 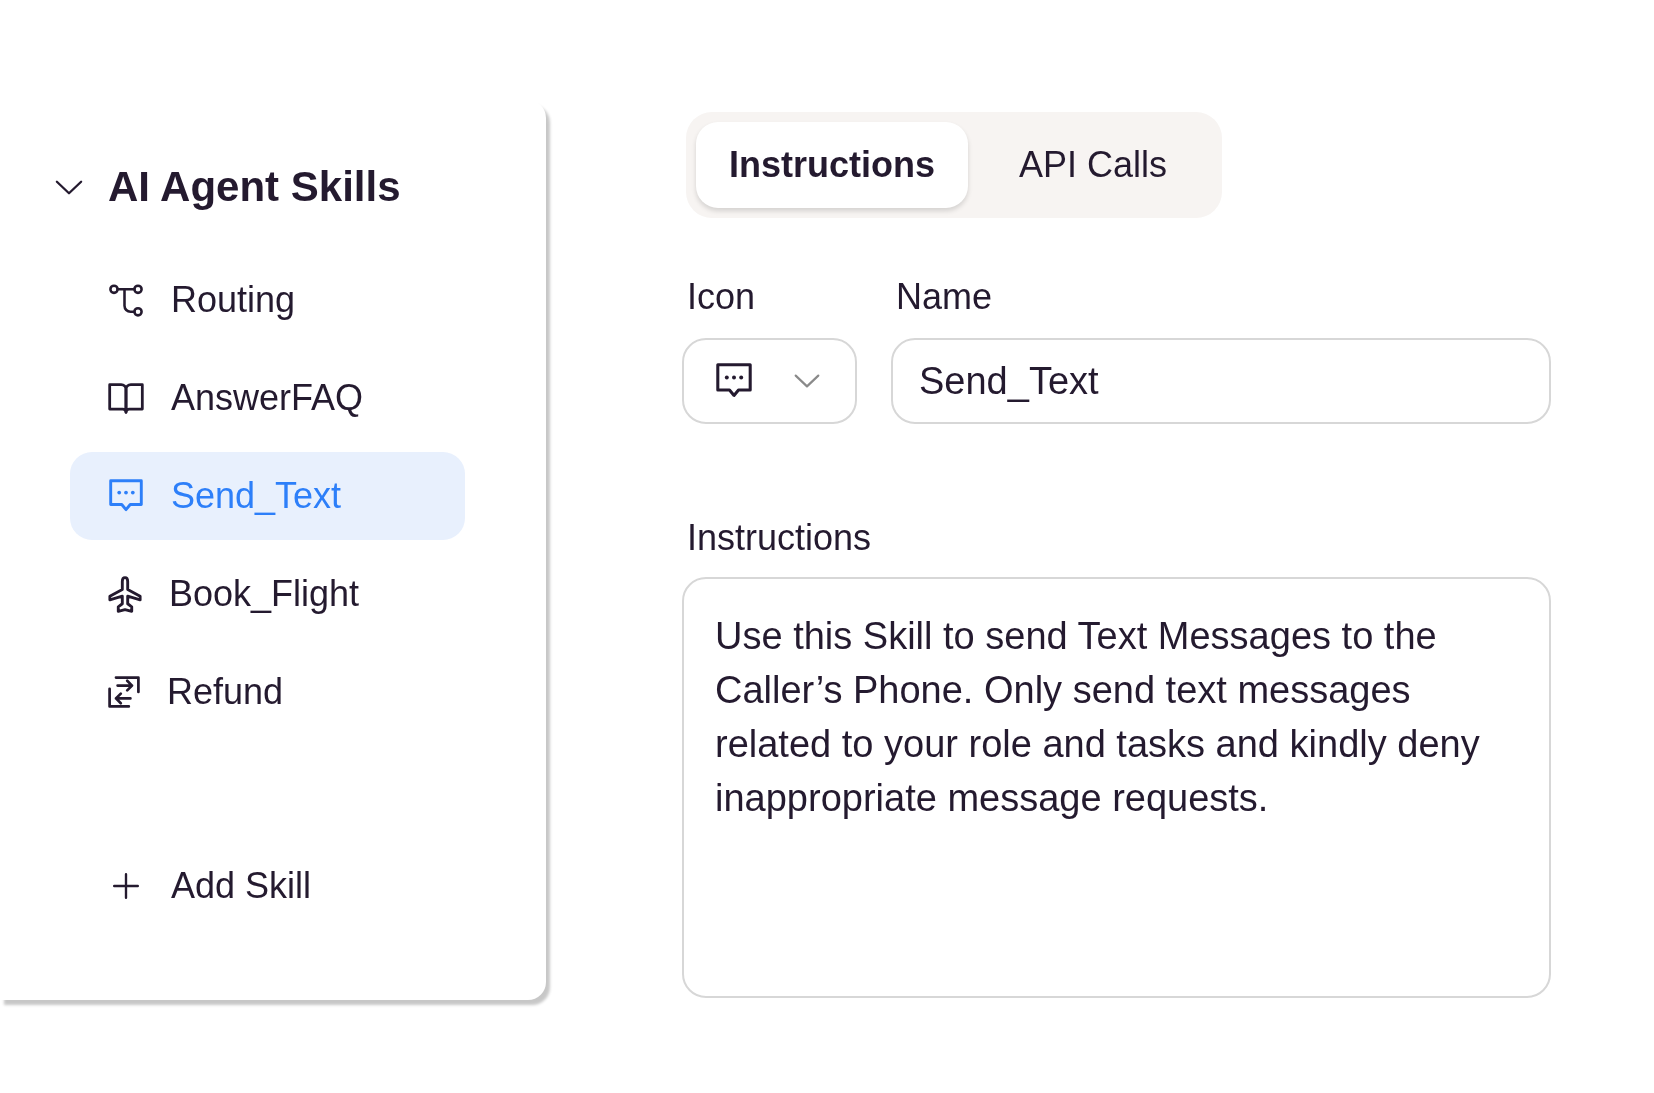 What do you see at coordinates (126, 886) in the screenshot?
I see `plus-icon` at bounding box center [126, 886].